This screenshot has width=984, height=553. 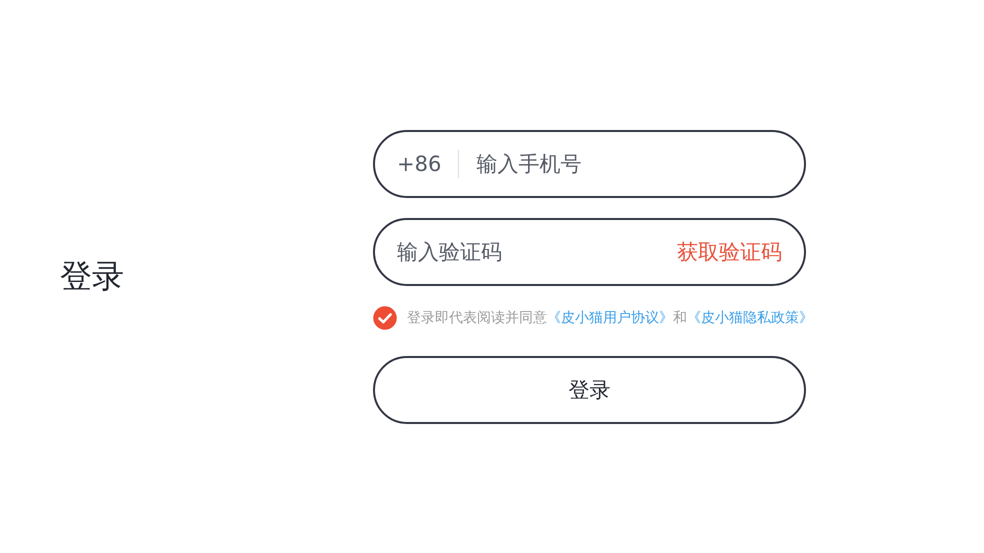 What do you see at coordinates (419, 164) in the screenshot?
I see `country-code: +86` at bounding box center [419, 164].